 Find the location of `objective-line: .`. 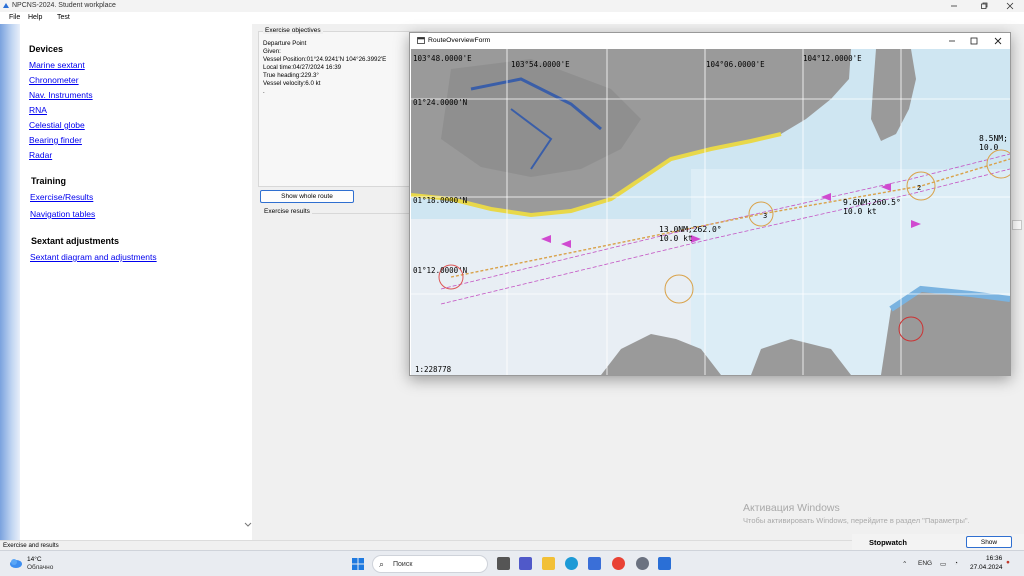

objective-line: . is located at coordinates (264, 91).